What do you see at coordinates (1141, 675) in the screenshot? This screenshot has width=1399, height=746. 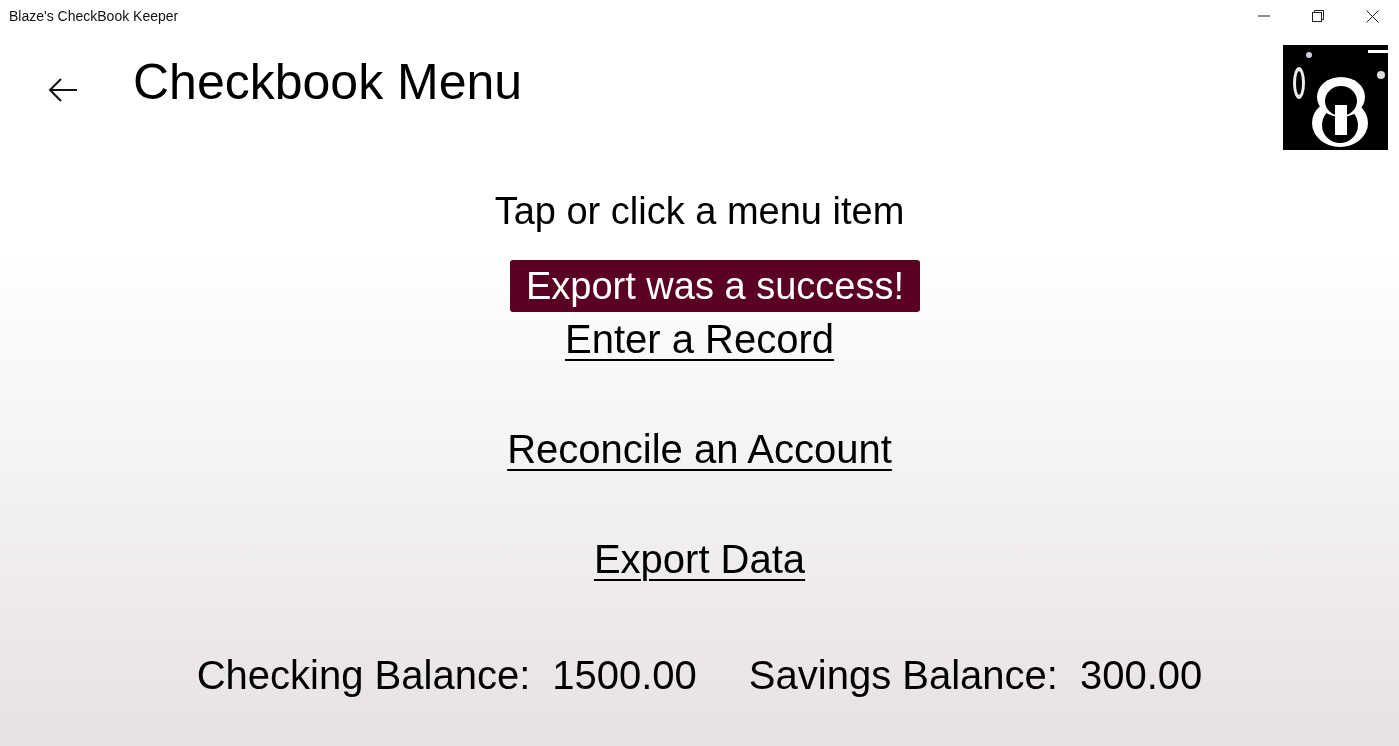 I see `balance-value: 300.00` at bounding box center [1141, 675].